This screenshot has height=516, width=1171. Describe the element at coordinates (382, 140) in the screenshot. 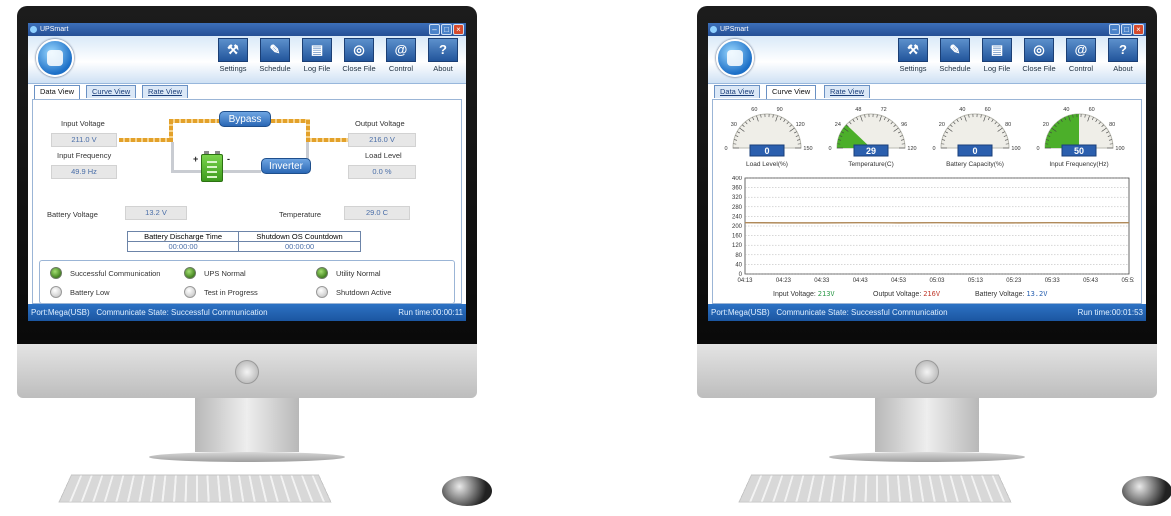

I see `output-voltage-value: 216.0 V` at that location.